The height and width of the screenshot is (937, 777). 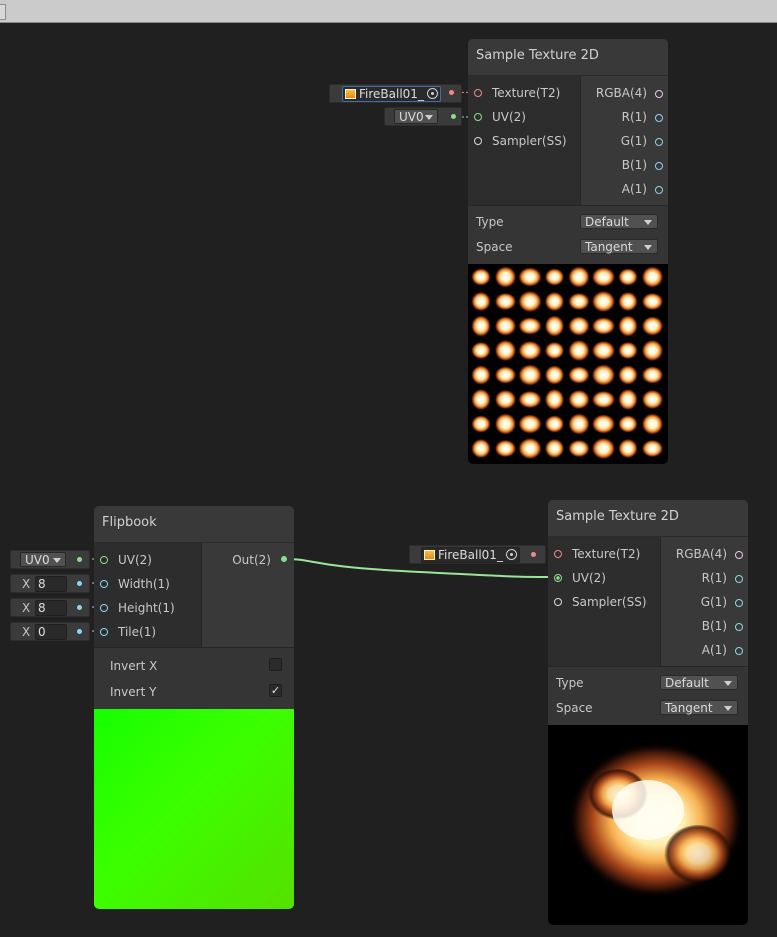 What do you see at coordinates (79, 607) in the screenshot?
I see `height-chip-port` at bounding box center [79, 607].